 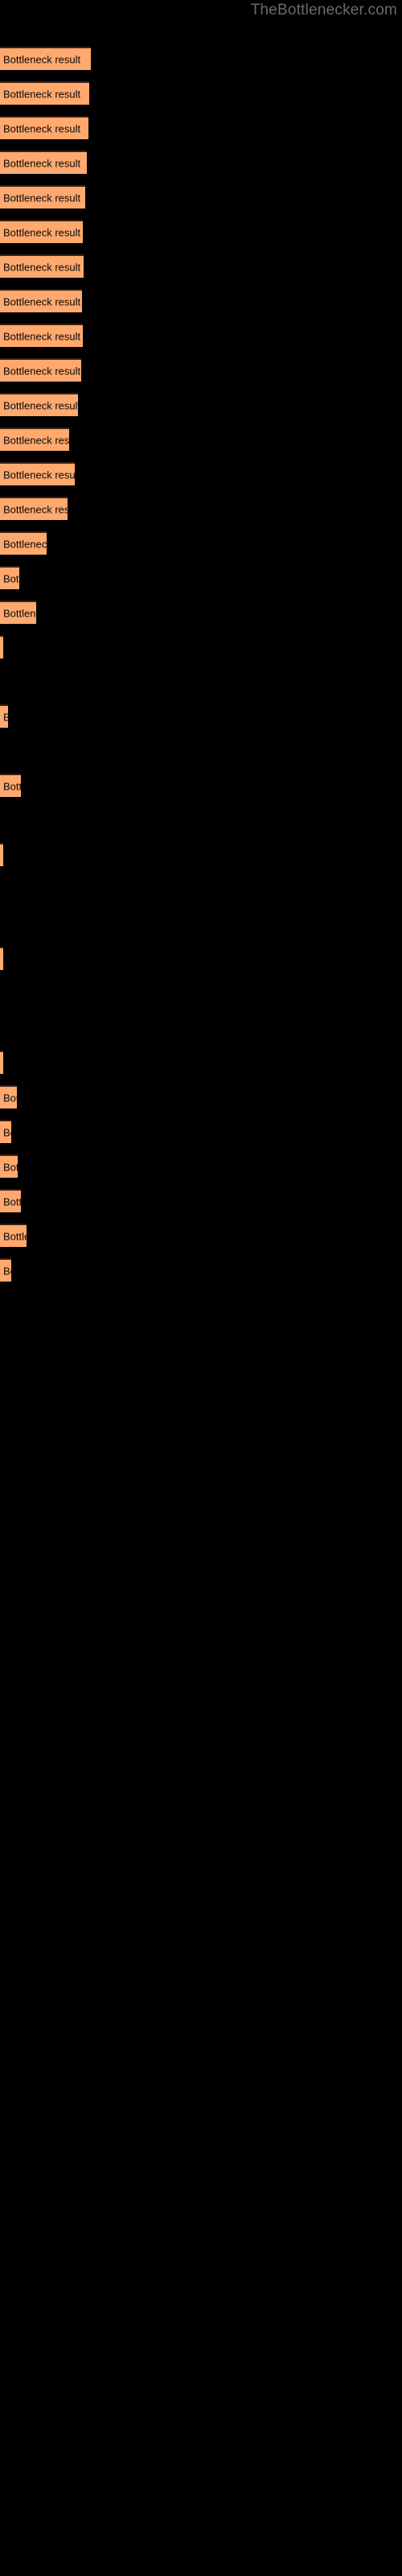 What do you see at coordinates (323, 10) in the screenshot?
I see `site-watermark: TheBottlenecker.com` at bounding box center [323, 10].